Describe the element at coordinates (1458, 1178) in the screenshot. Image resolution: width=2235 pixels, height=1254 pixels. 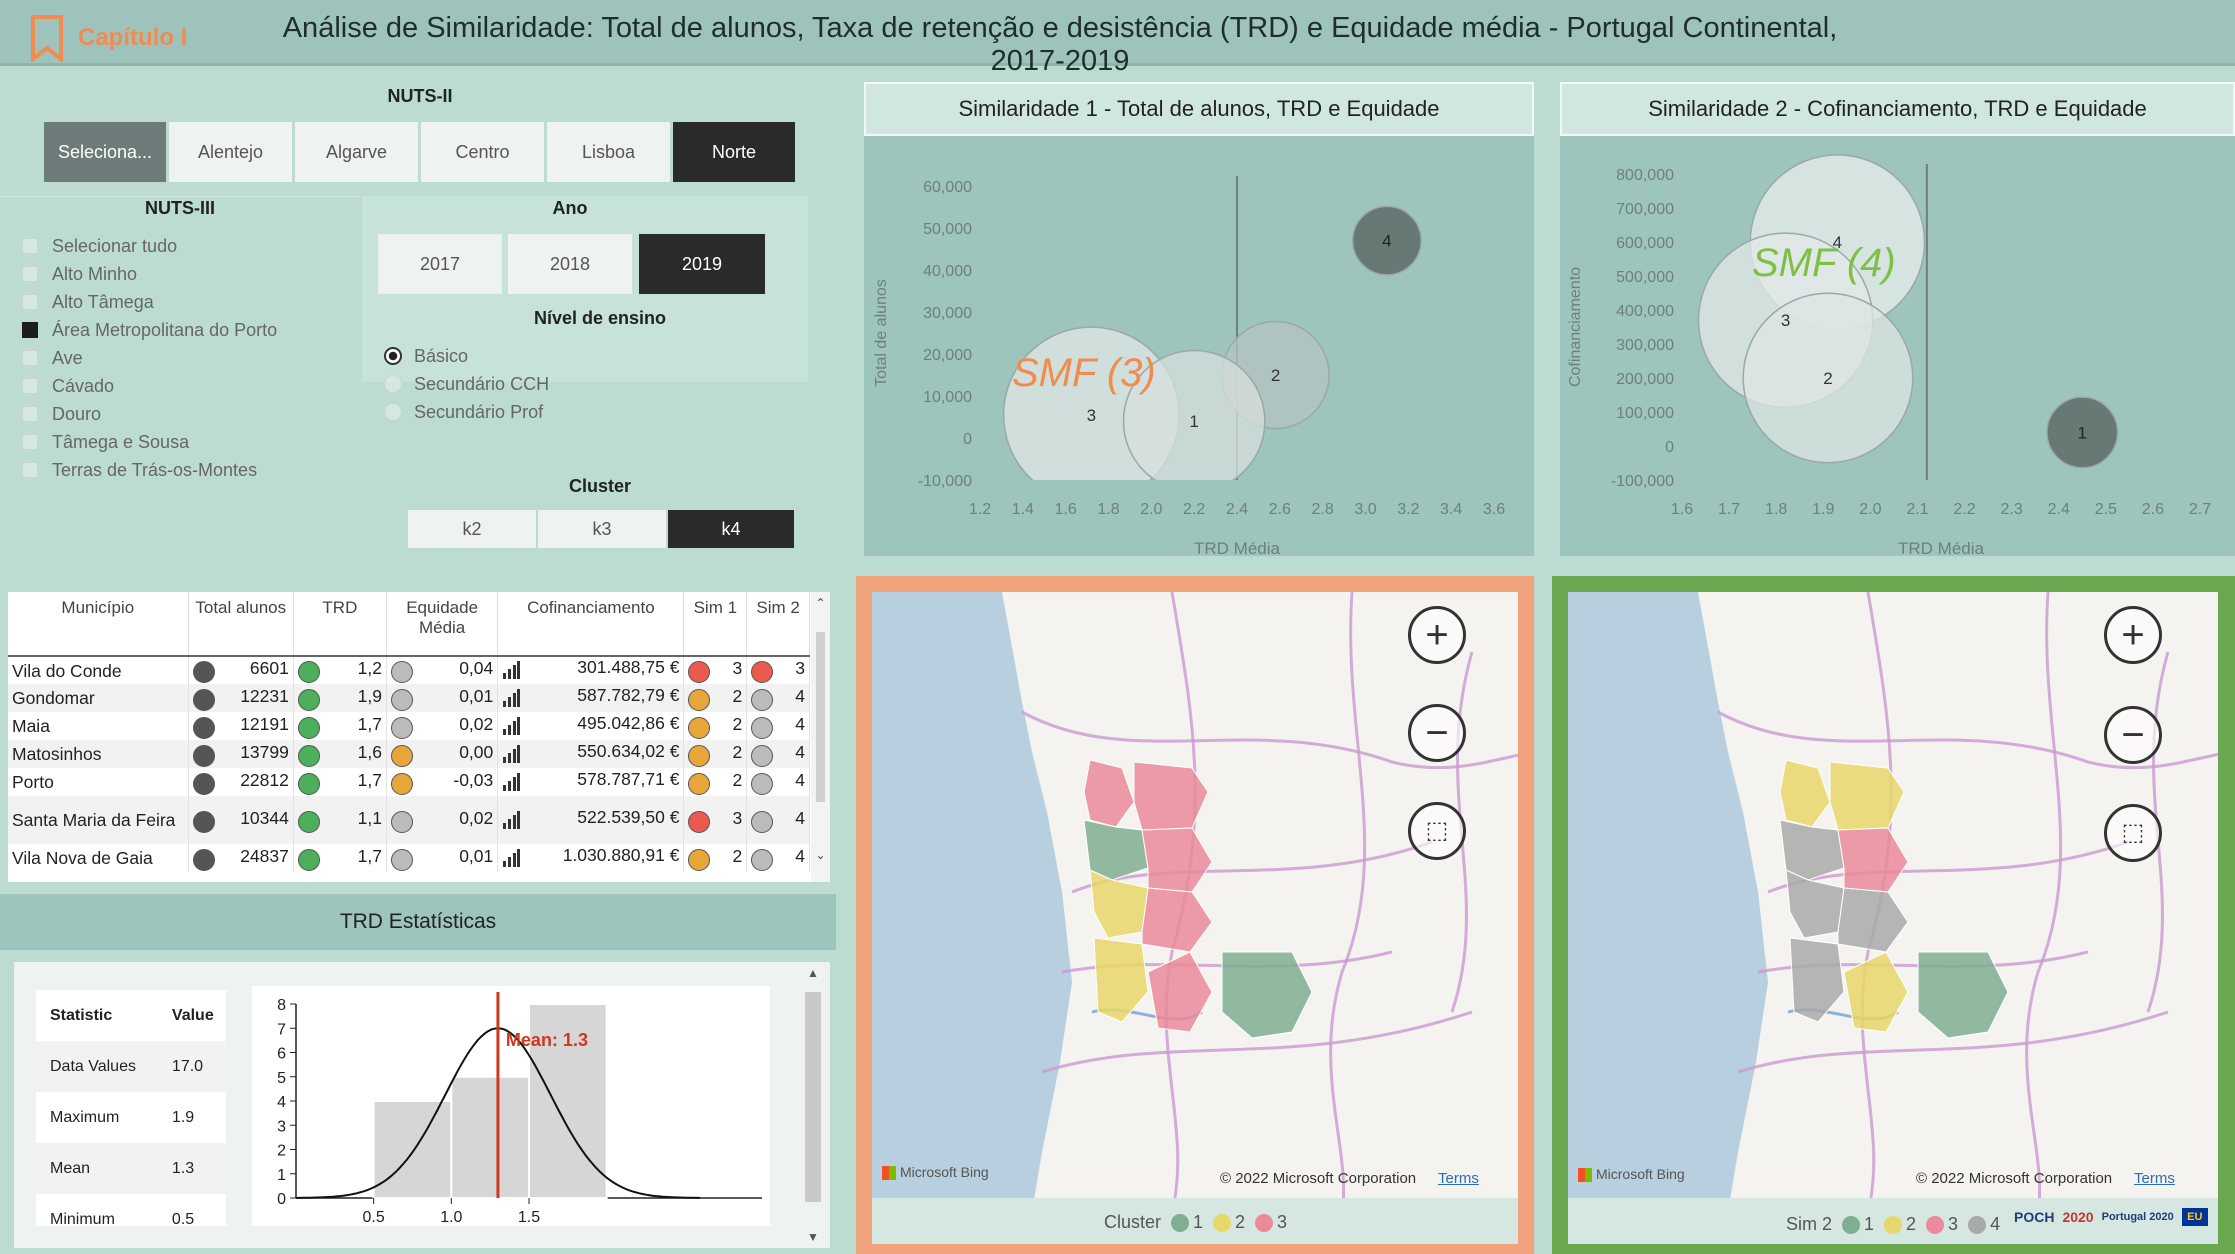
I see `map1-terms-link: Terms` at that location.